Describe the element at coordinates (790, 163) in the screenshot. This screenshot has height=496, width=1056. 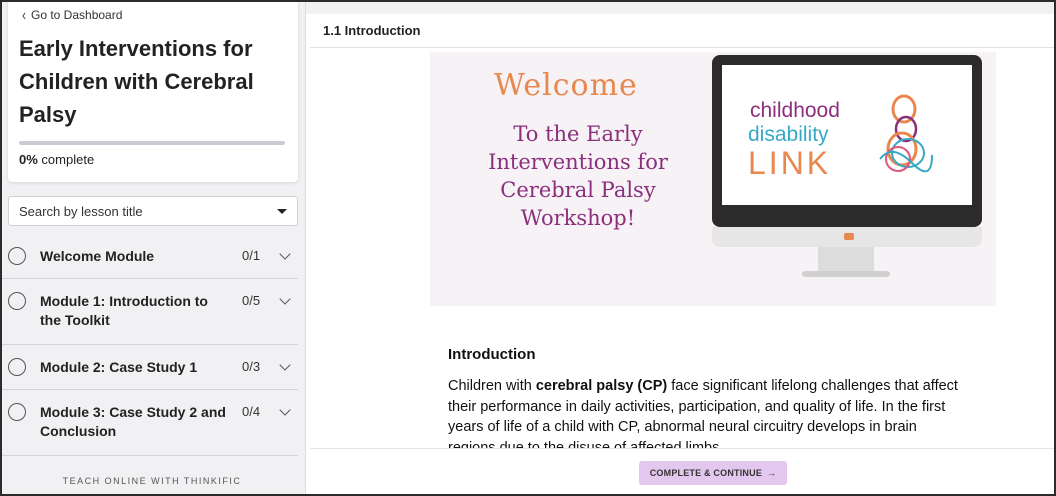
I see `logo-text-link: LINK` at that location.